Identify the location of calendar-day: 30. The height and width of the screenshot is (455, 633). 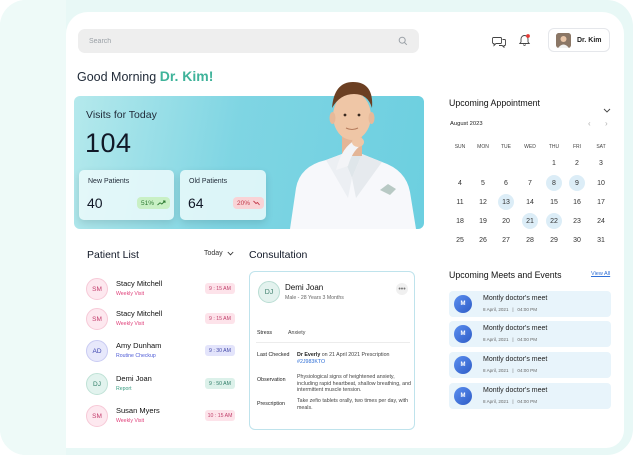
(577, 240).